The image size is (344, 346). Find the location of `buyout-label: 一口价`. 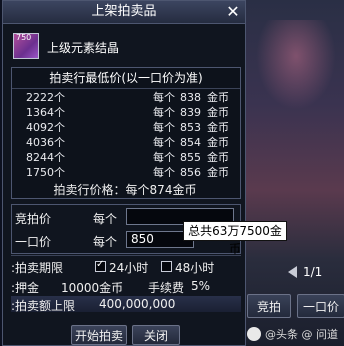

buyout-label: 一口价 is located at coordinates (33, 242).